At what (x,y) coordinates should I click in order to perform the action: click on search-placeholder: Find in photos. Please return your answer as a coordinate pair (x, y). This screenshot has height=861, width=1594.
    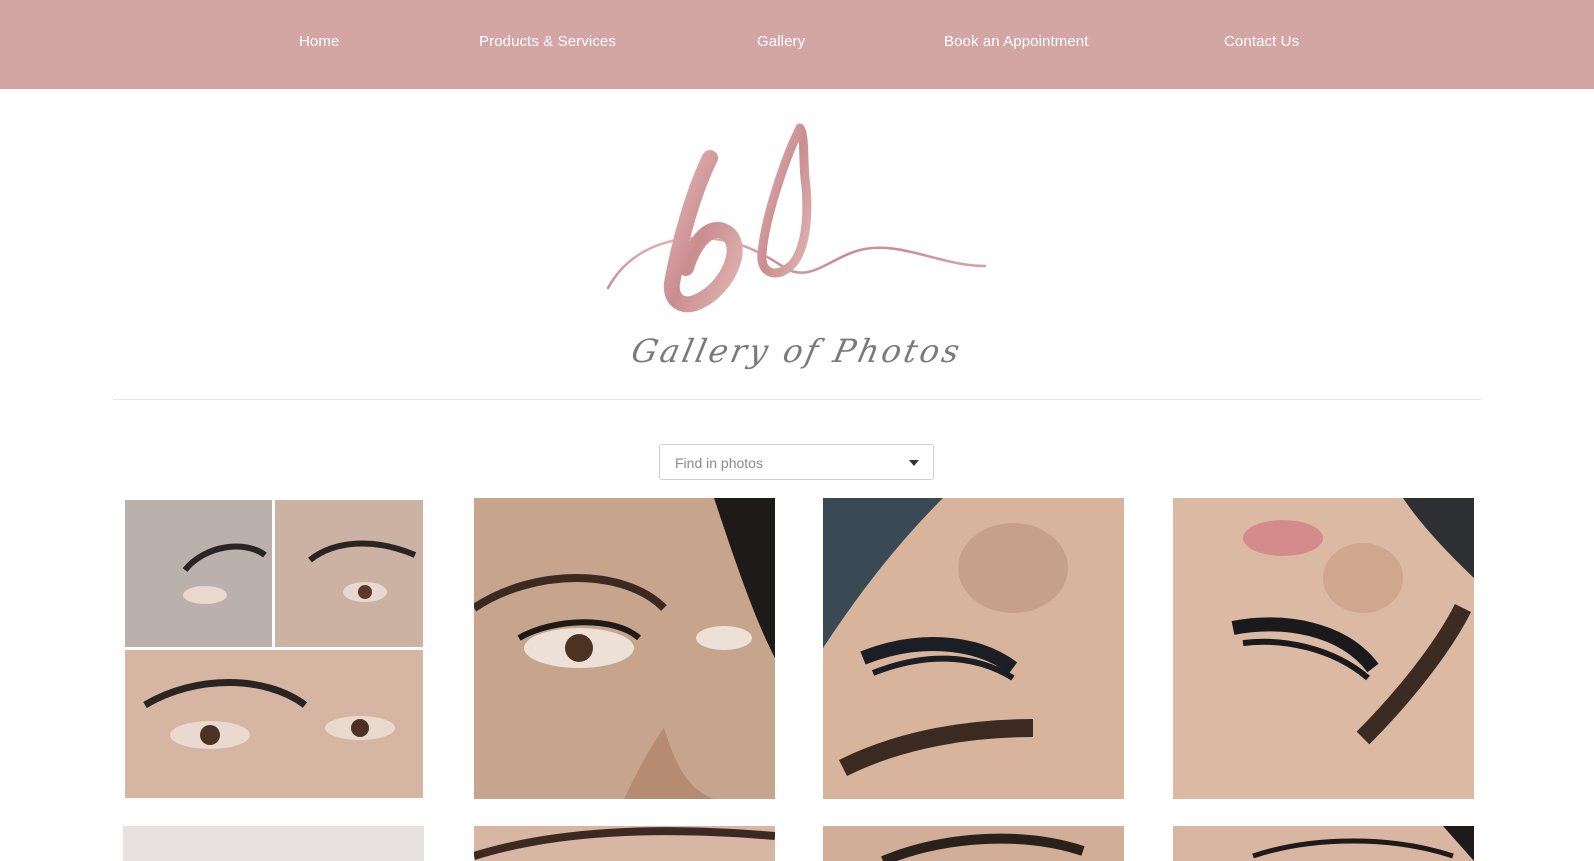
    Looking at the image, I should click on (719, 463).